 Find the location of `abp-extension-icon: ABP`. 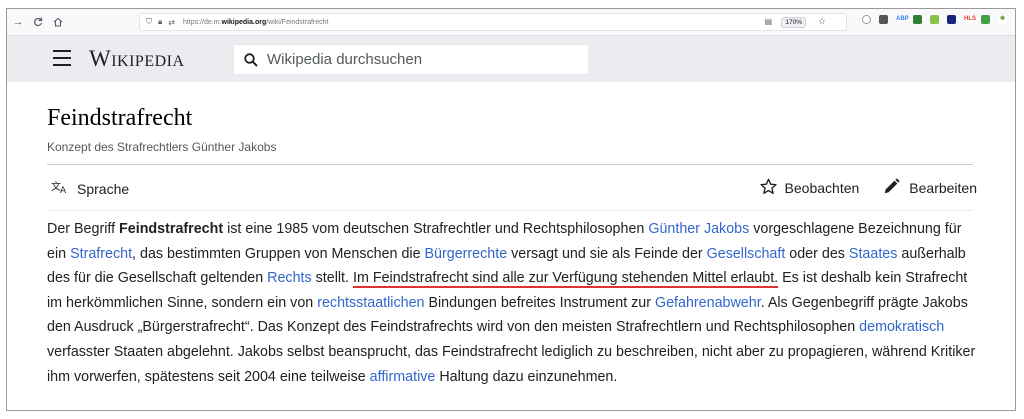

abp-extension-icon: ABP is located at coordinates (902, 19).